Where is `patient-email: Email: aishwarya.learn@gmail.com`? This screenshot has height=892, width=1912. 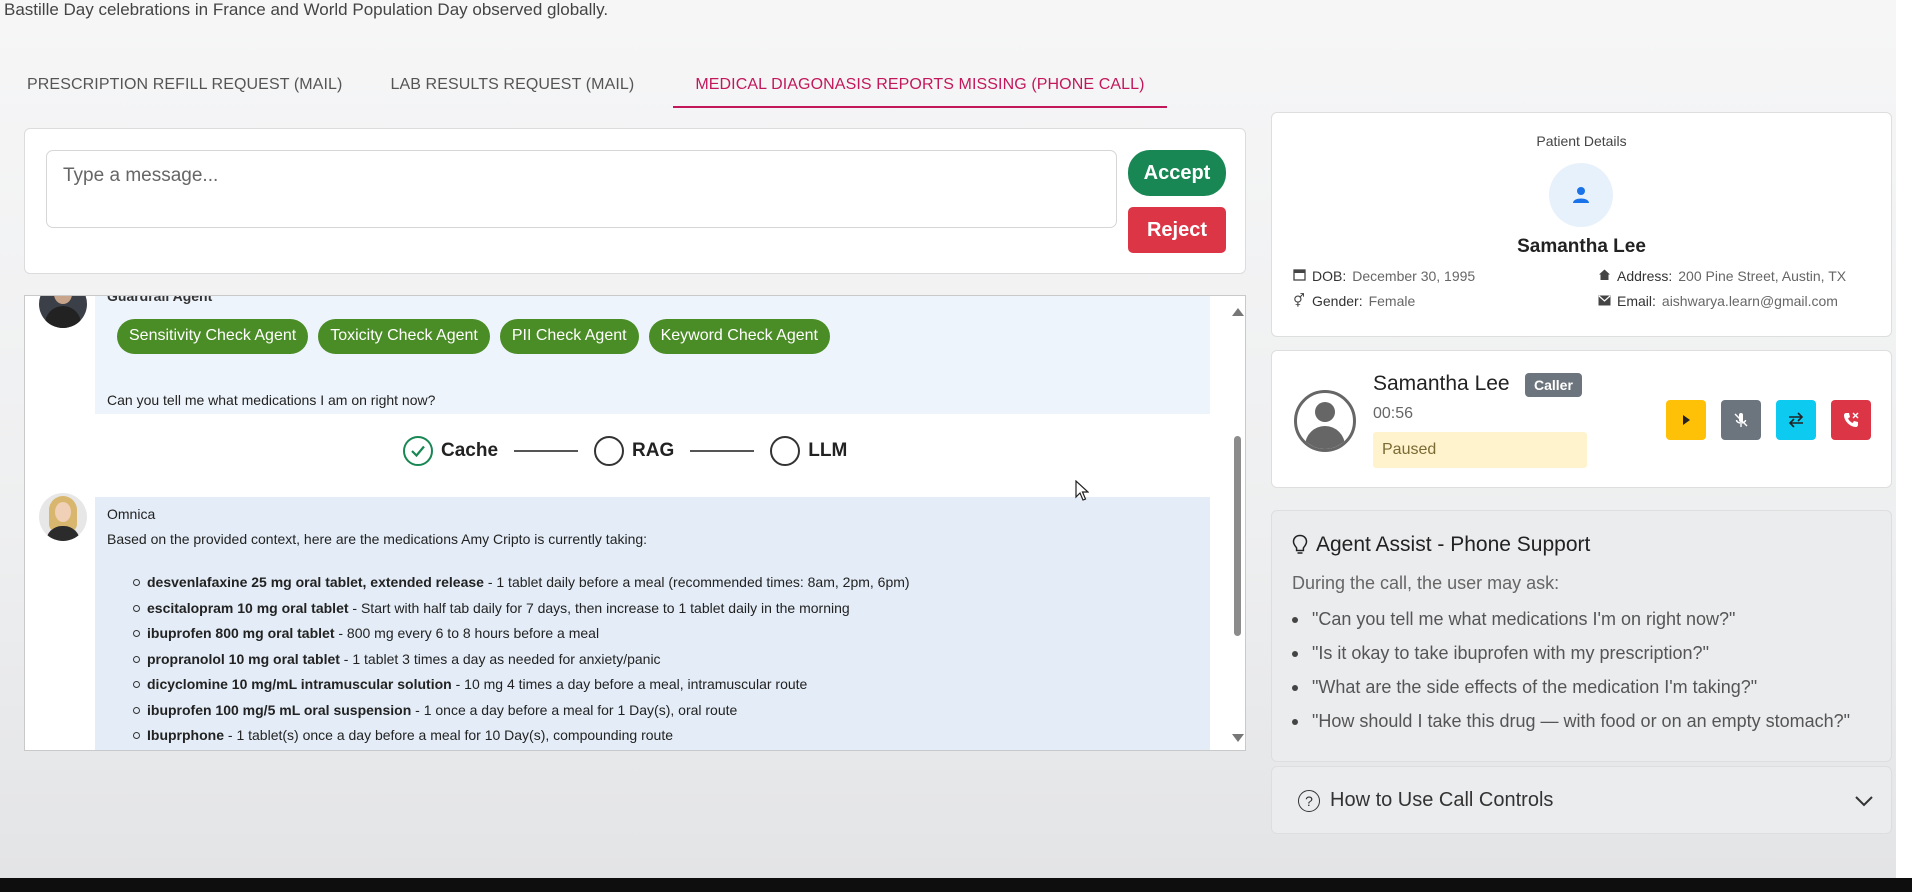 patient-email: Email: aishwarya.learn@gmail.com is located at coordinates (1717, 301).